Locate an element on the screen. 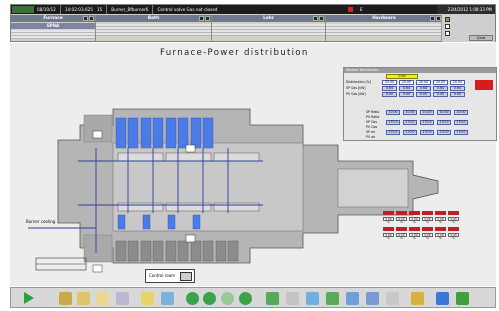 The image size is (499, 311). sound-icon is located at coordinates (442, 298).